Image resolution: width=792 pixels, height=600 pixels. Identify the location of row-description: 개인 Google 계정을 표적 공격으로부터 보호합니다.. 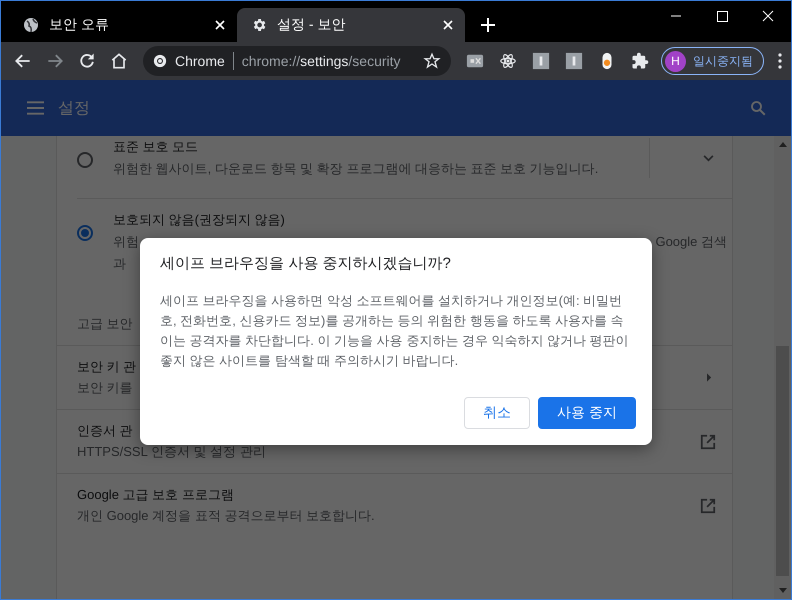
(226, 516).